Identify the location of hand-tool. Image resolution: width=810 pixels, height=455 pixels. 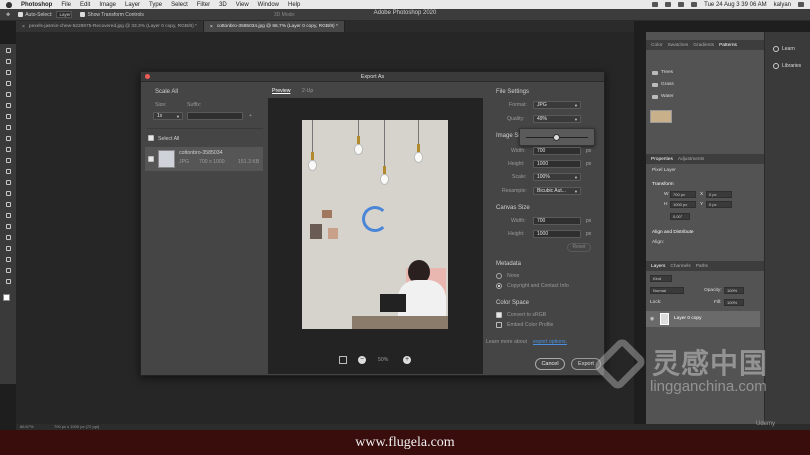
(8, 259).